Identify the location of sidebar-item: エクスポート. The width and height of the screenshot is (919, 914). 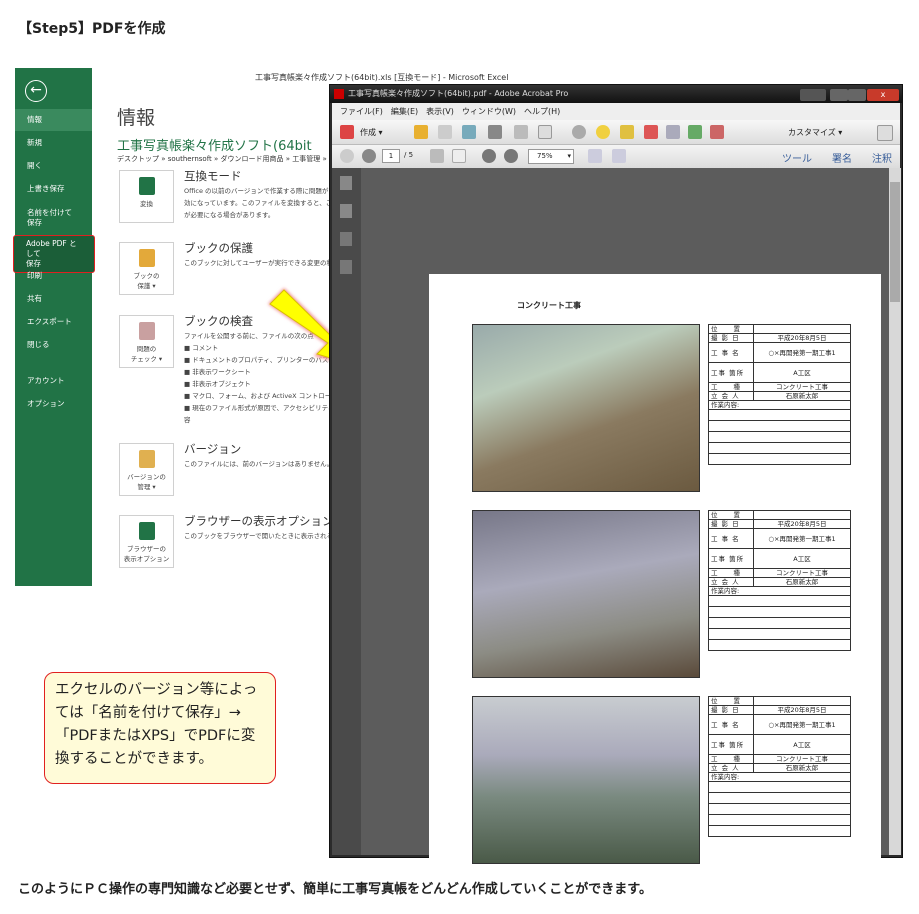
(53, 322).